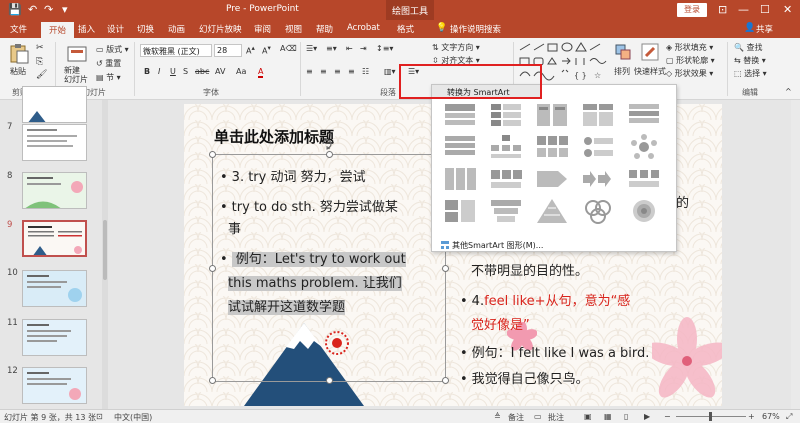  I want to click on shape-fill-button: ◈ 形状填充 ▾, so click(689, 47).